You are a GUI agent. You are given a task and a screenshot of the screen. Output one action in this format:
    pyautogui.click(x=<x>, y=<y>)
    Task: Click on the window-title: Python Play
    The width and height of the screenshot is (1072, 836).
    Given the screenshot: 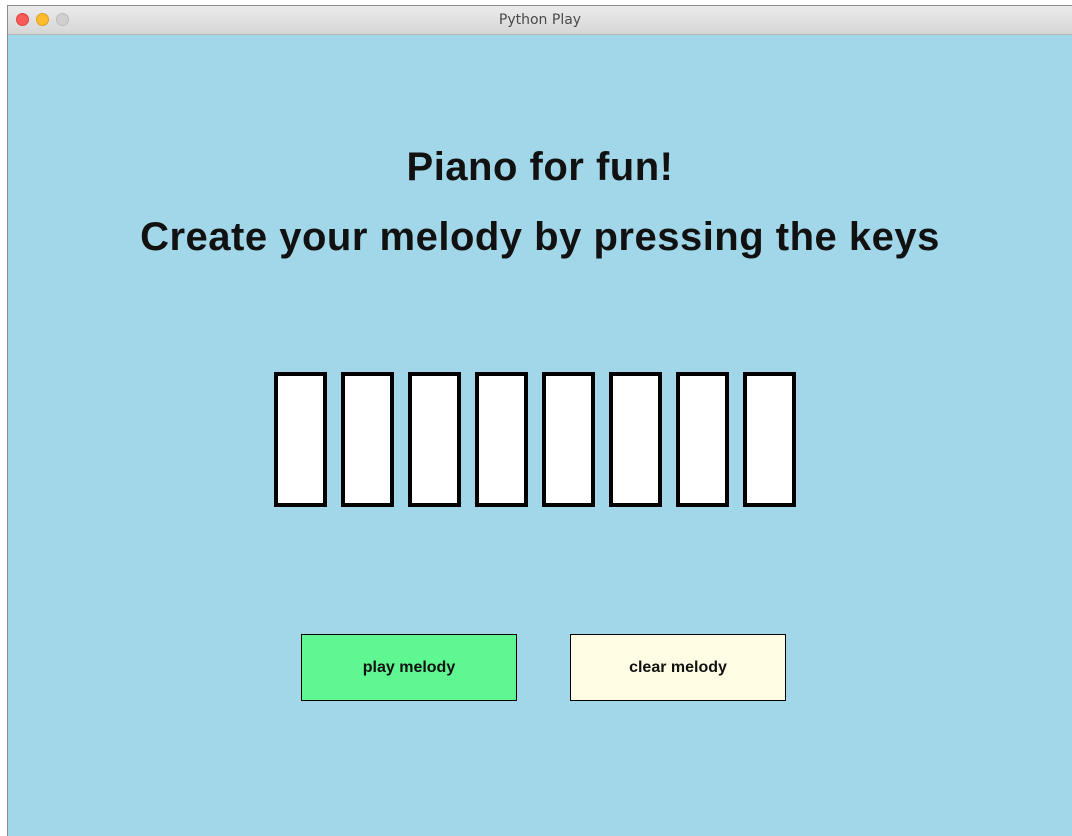 What is the action you would take?
    pyautogui.click(x=540, y=20)
    